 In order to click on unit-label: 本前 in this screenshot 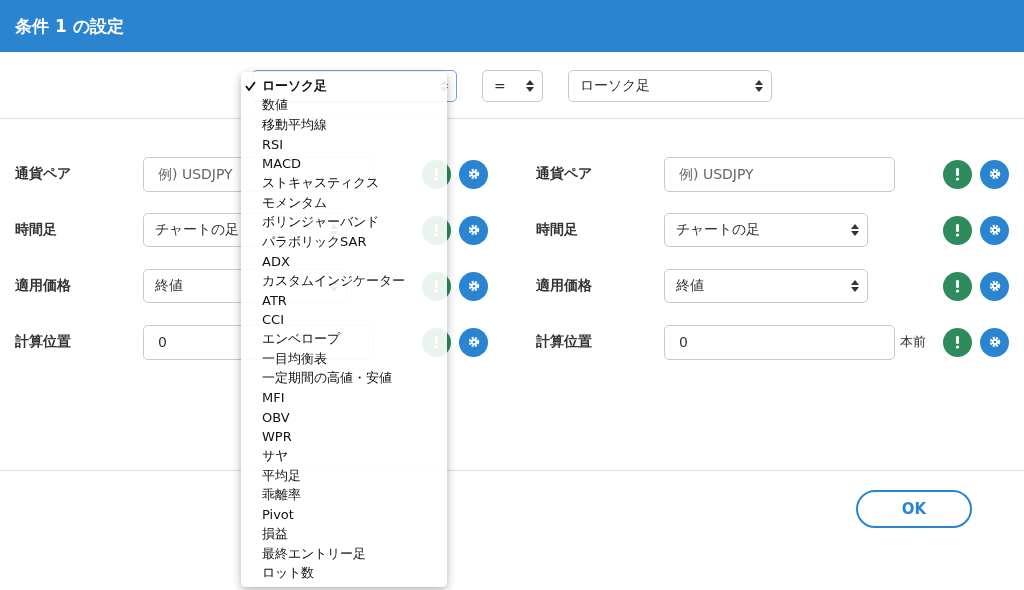, I will do `click(913, 342)`.